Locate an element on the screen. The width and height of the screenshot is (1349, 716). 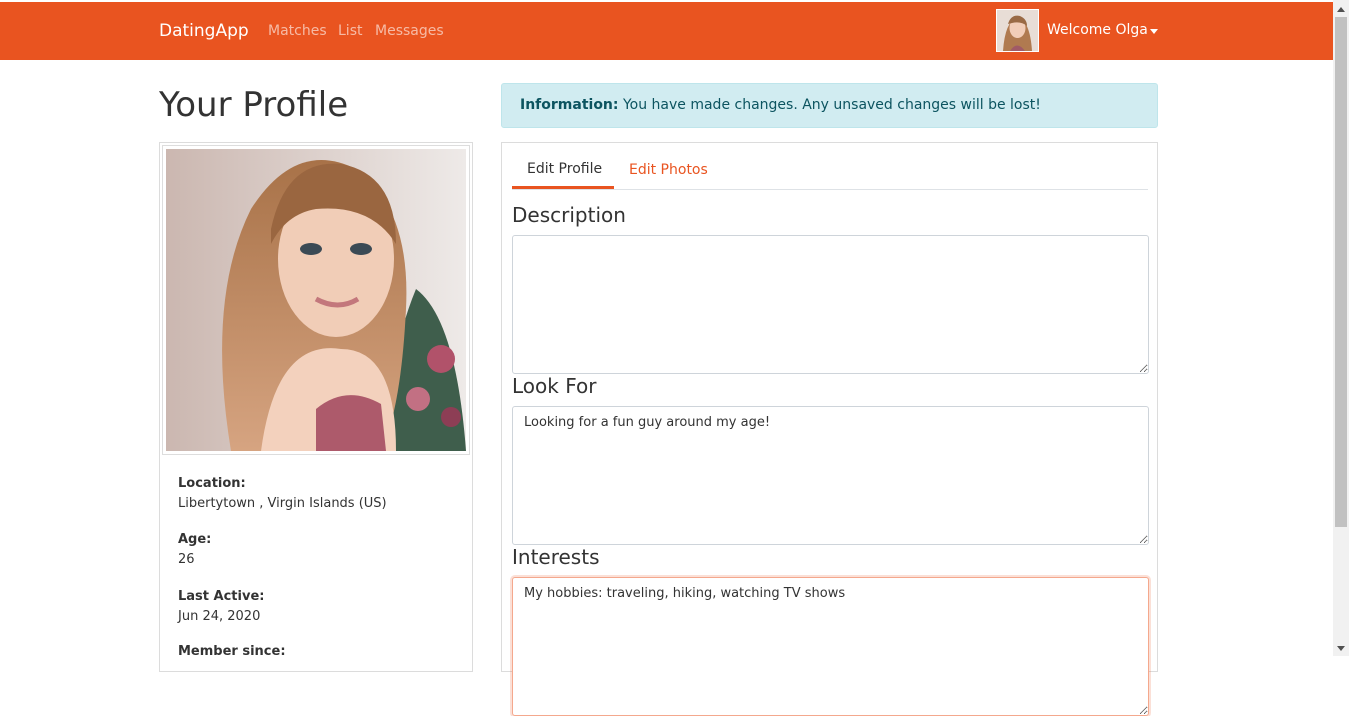
page-scrollbar is located at coordinates (1341, 328).